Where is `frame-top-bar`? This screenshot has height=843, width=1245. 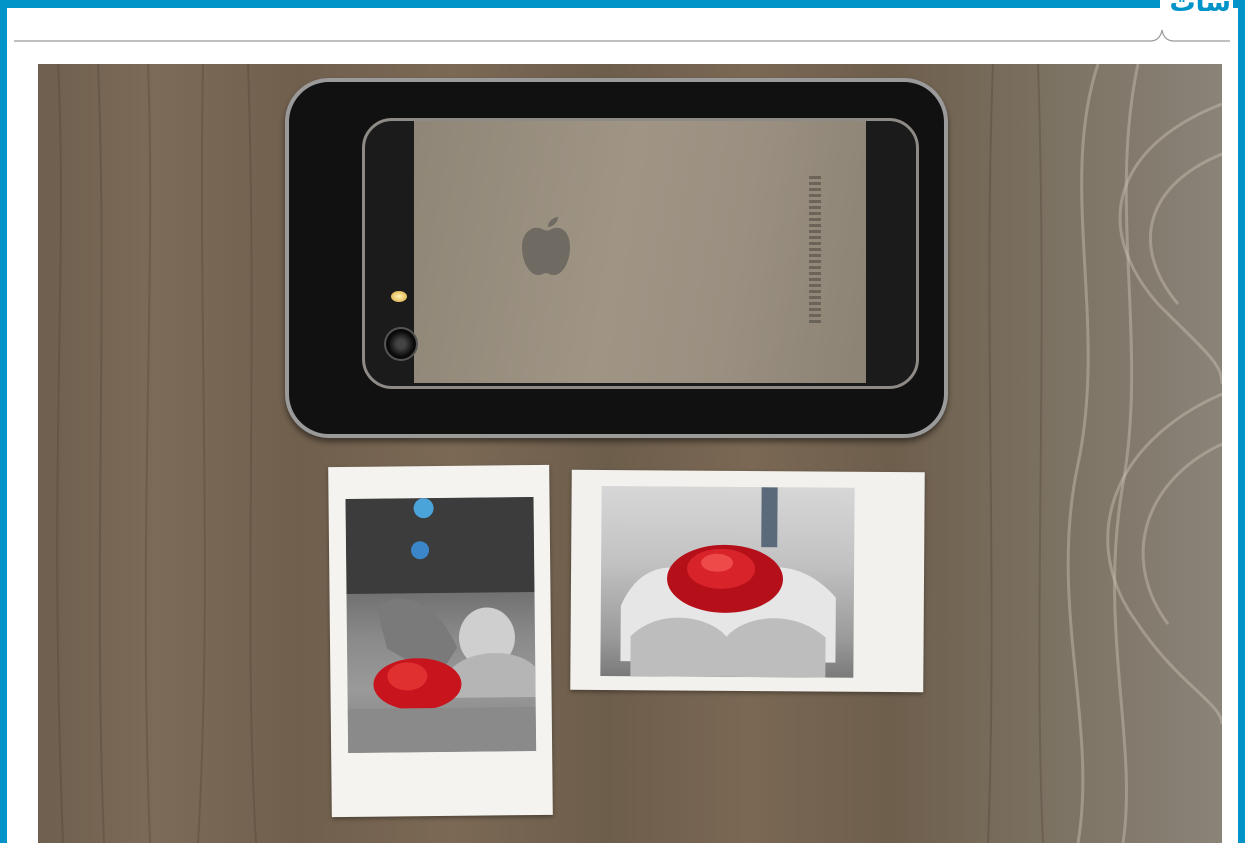
frame-top-bar is located at coordinates (580, 4).